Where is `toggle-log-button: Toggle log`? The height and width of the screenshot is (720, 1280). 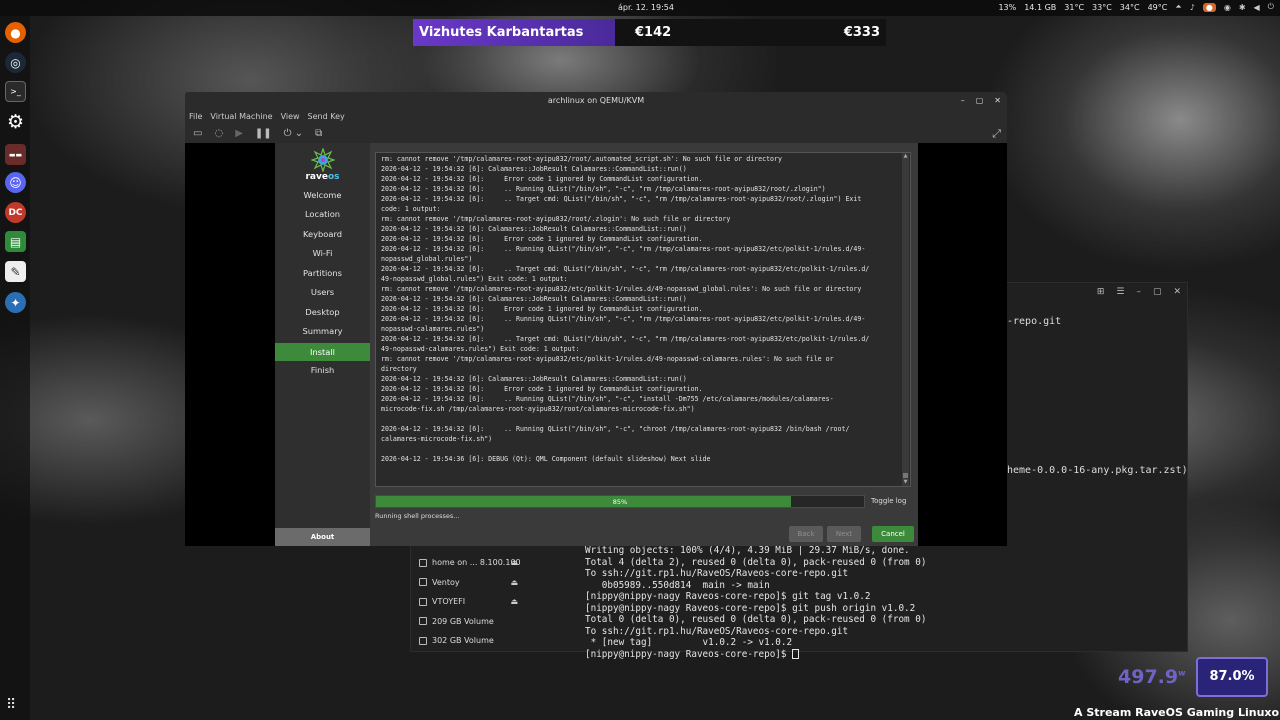
toggle-log-button: Toggle log is located at coordinates (888, 501).